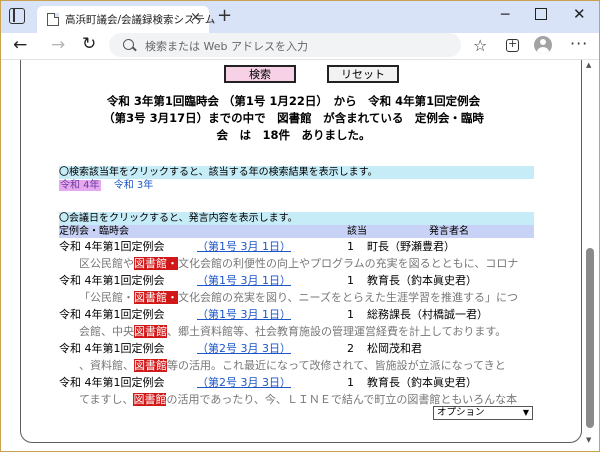 The image size is (600, 452). Describe the element at coordinates (106, 263) in the screenshot. I see `excerpt-text: 区公民館や` at that location.